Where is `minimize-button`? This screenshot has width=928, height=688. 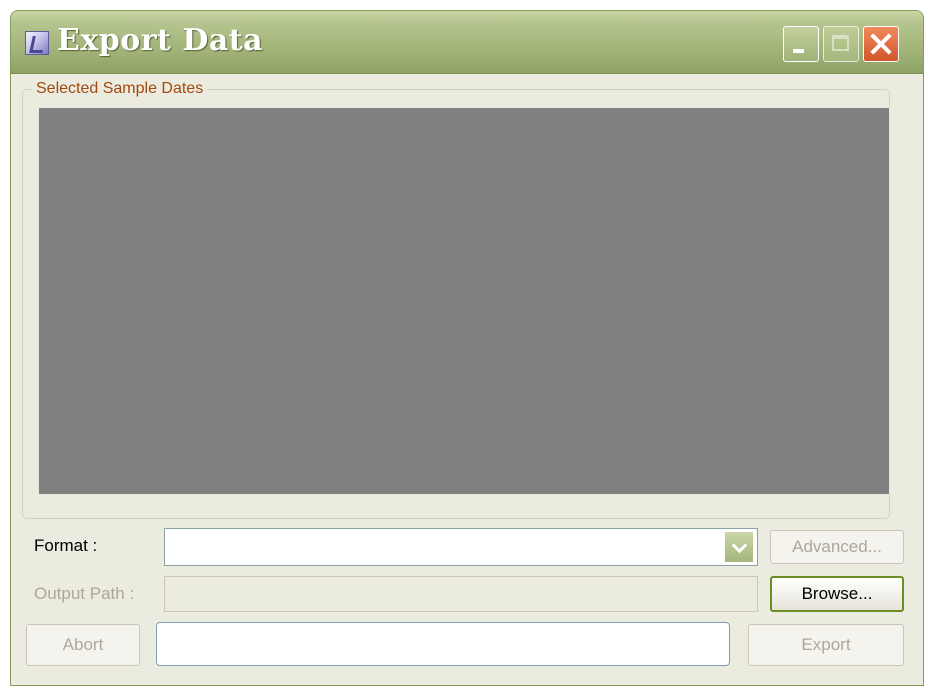 minimize-button is located at coordinates (801, 44).